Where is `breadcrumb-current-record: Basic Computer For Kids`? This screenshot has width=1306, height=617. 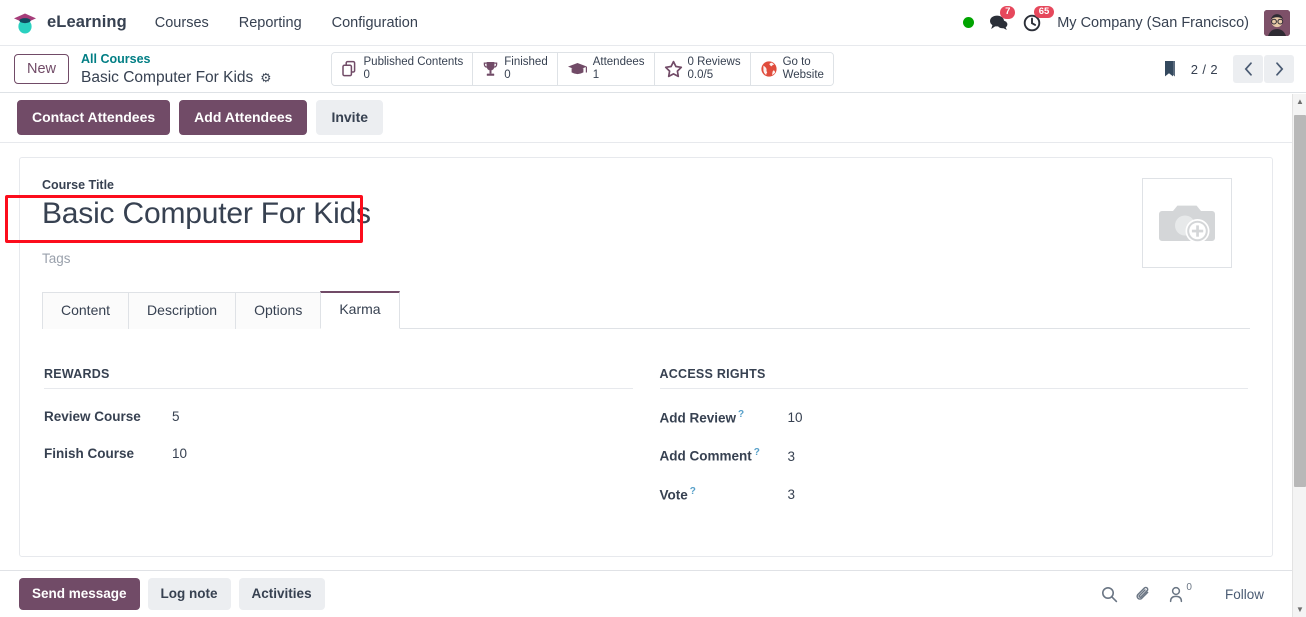
breadcrumb-current-record: Basic Computer For Kids is located at coordinates (167, 78).